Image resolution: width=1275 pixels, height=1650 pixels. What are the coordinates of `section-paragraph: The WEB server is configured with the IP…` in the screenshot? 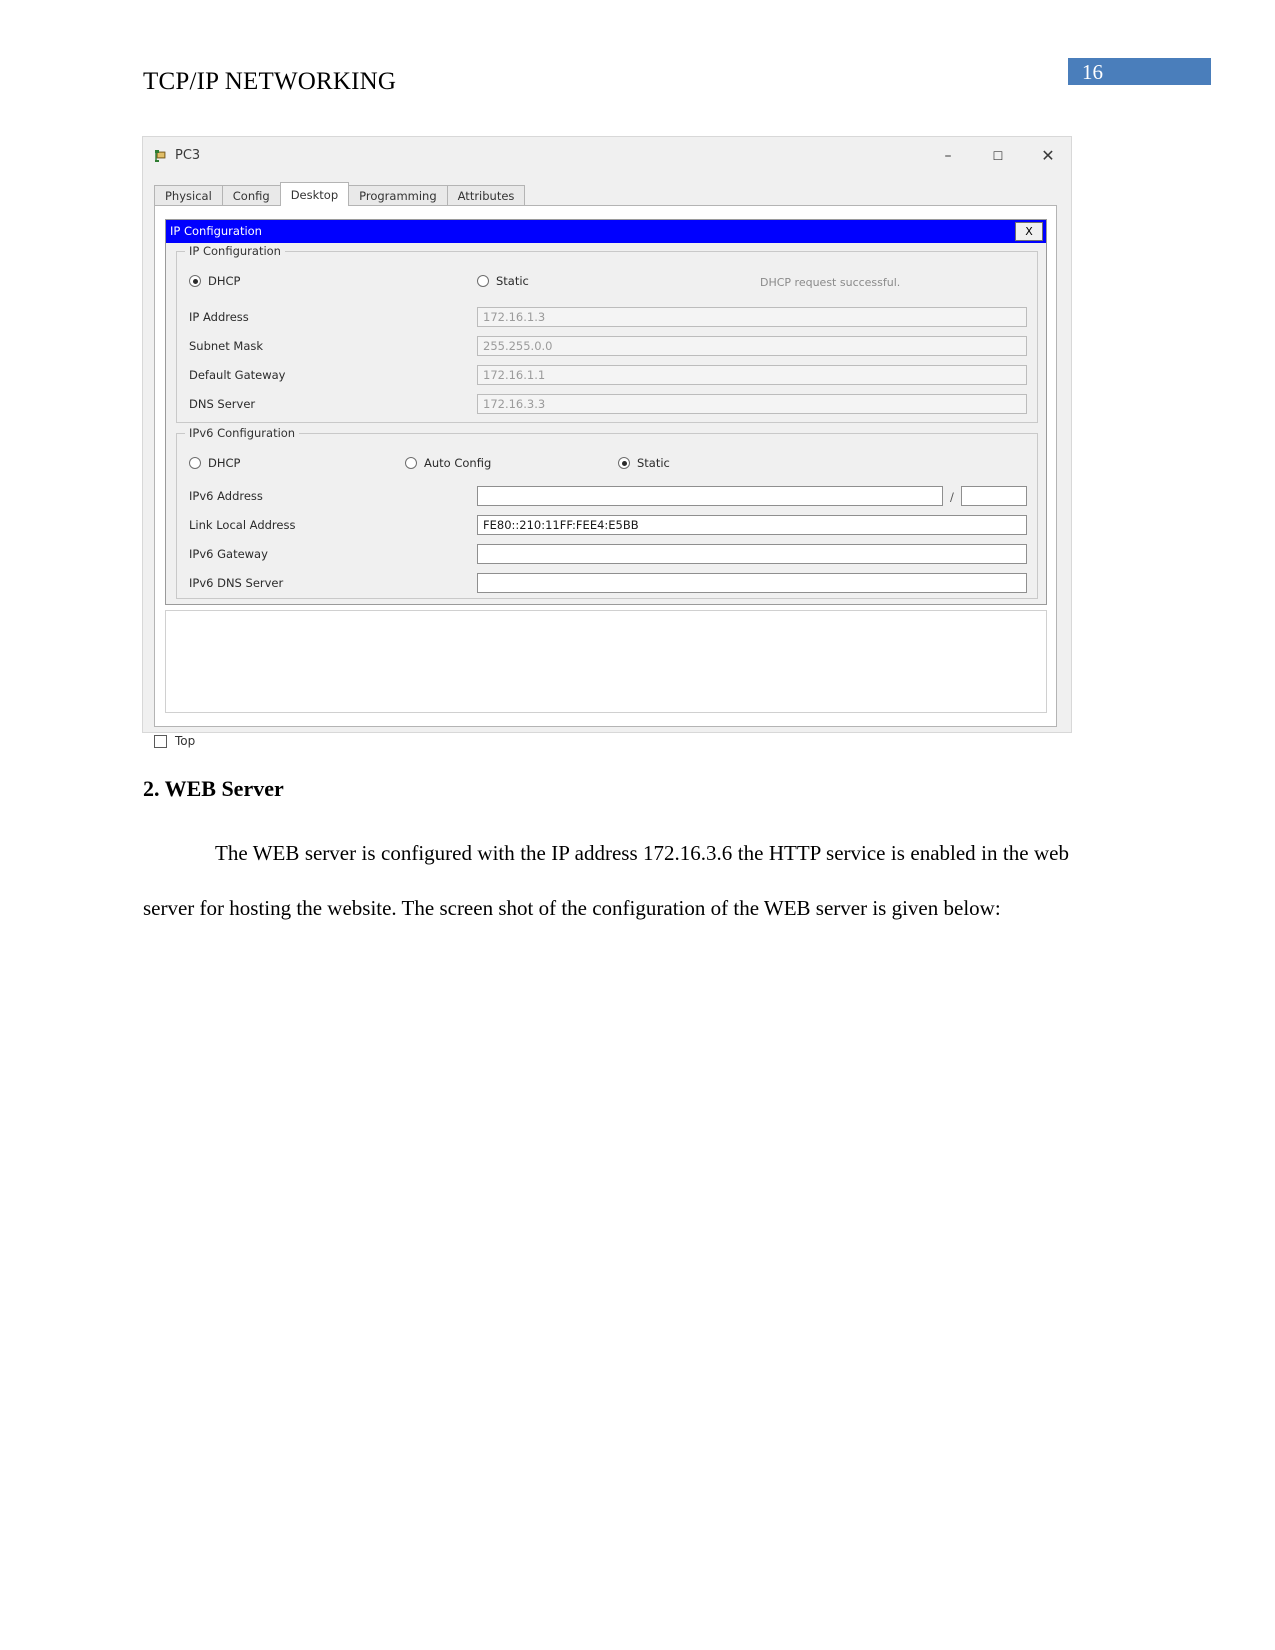 It's located at (606, 880).